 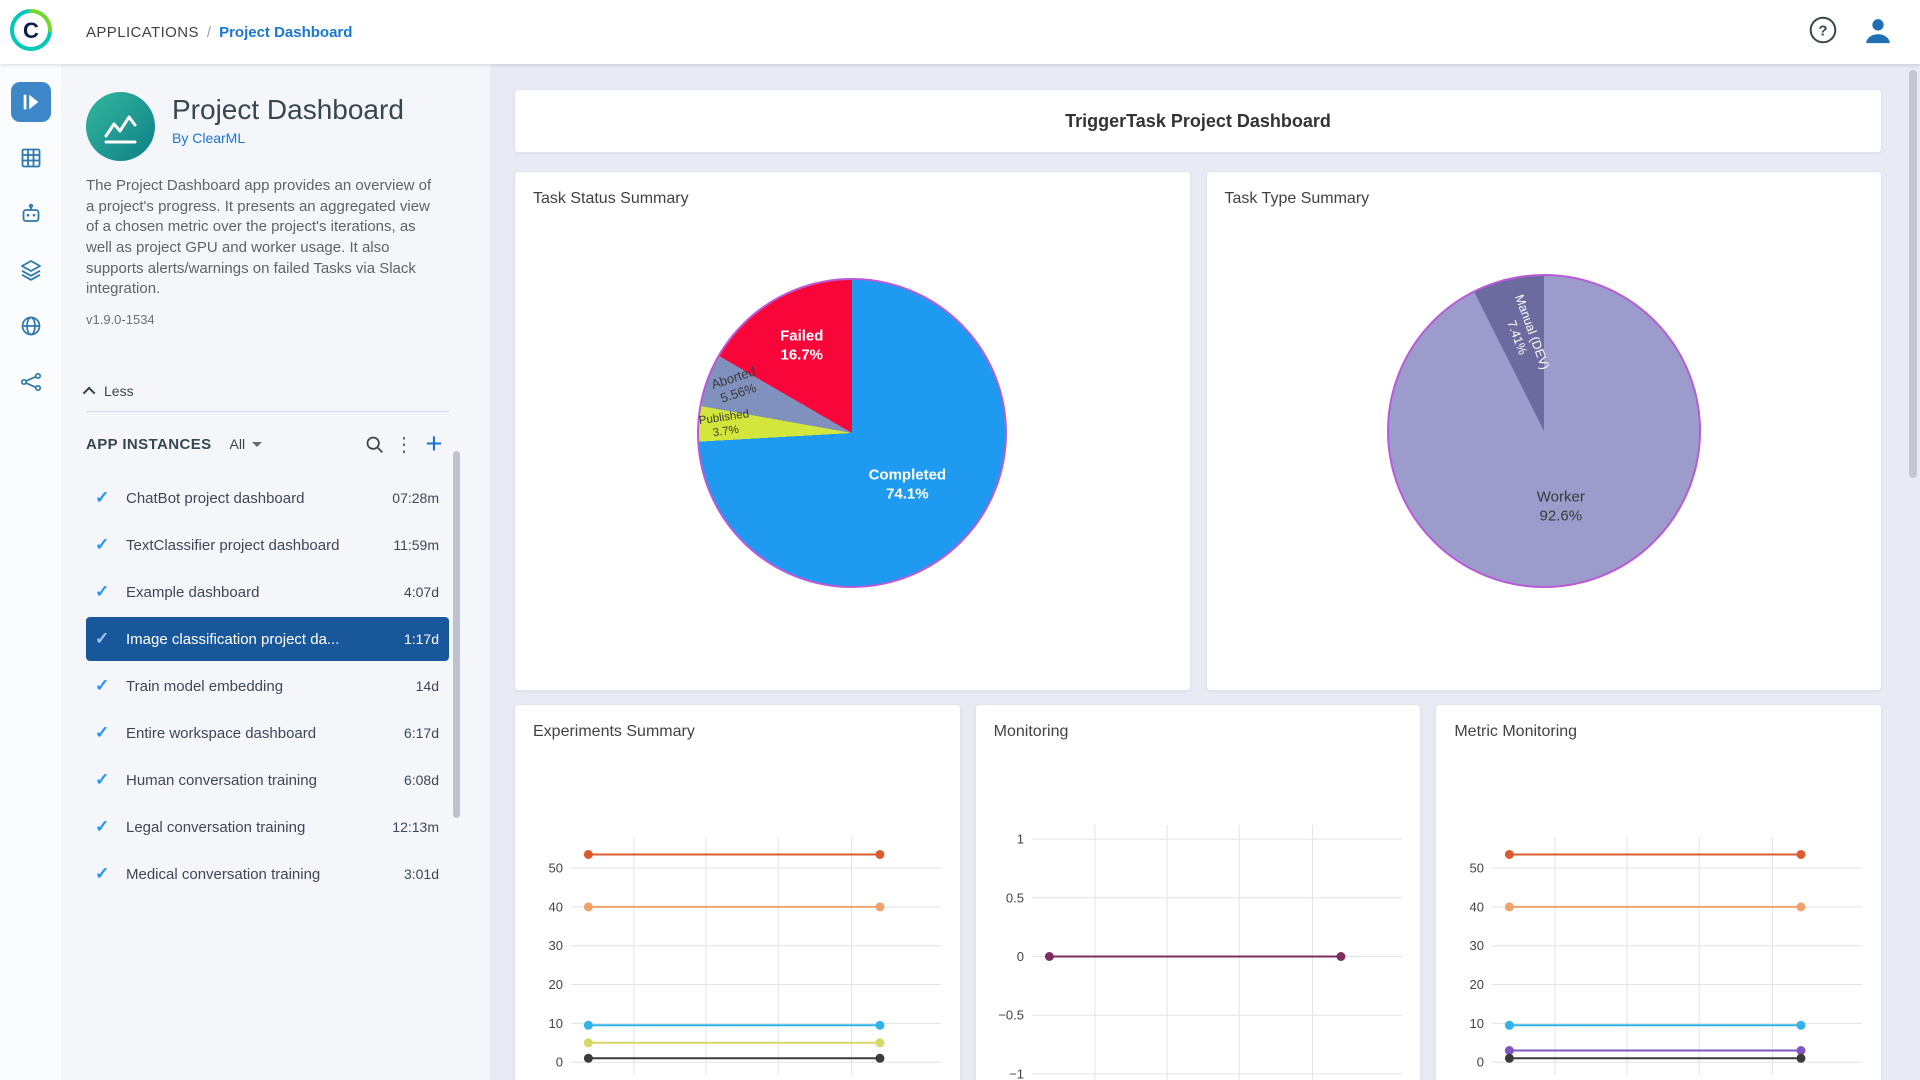 What do you see at coordinates (31, 326) in the screenshot?
I see `rail-hyperdatasets-globe-icon` at bounding box center [31, 326].